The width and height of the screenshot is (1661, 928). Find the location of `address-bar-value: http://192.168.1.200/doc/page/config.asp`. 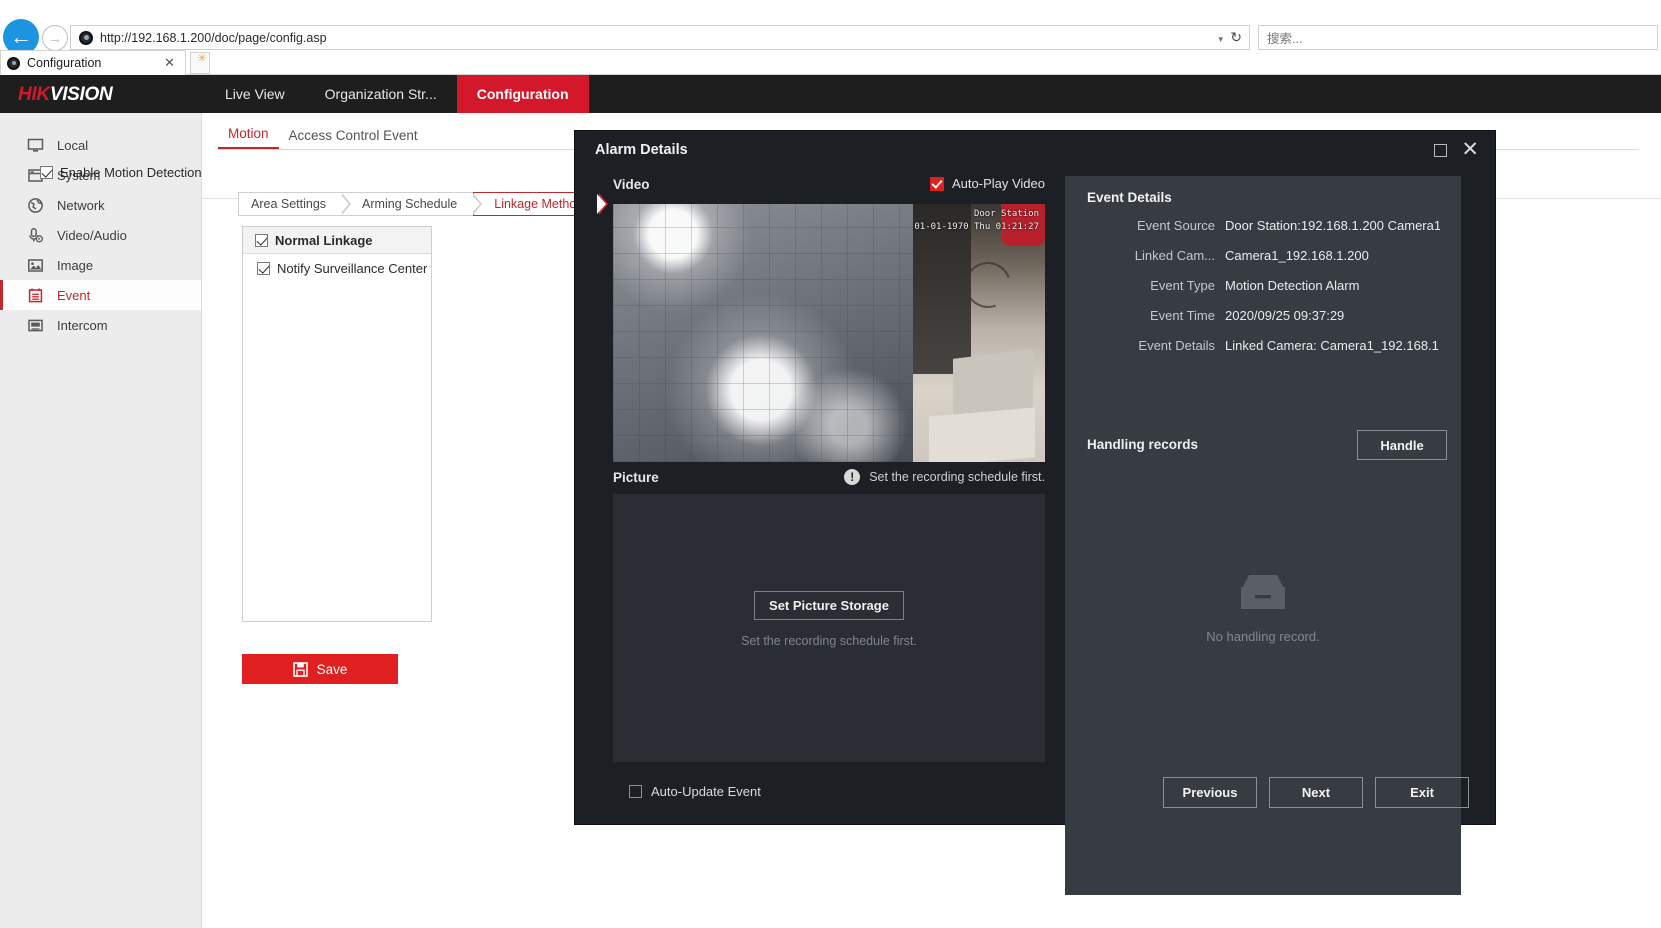

address-bar-value: http://192.168.1.200/doc/page/config.asp is located at coordinates (213, 37).